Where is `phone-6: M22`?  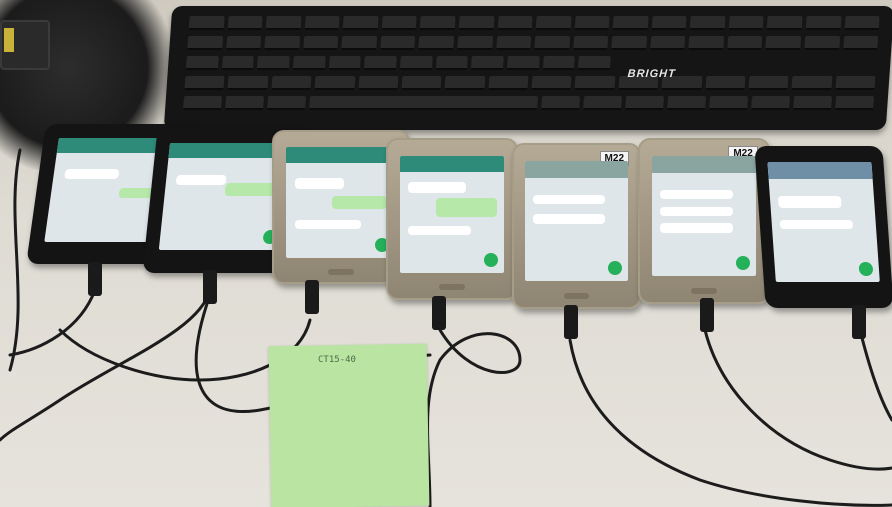 phone-6: M22 is located at coordinates (704, 221).